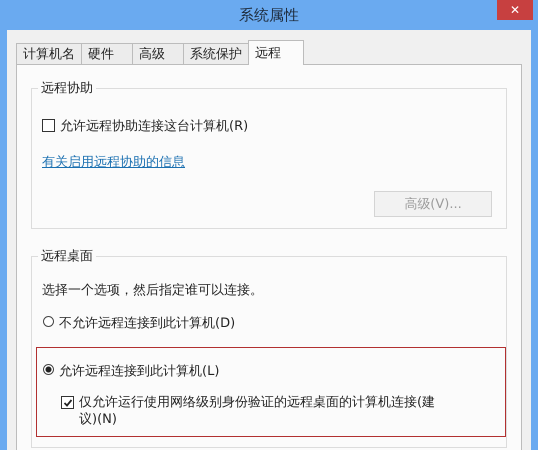 This screenshot has width=538, height=450. What do you see at coordinates (158, 53) in the screenshot?
I see `tab: 高级` at bounding box center [158, 53].